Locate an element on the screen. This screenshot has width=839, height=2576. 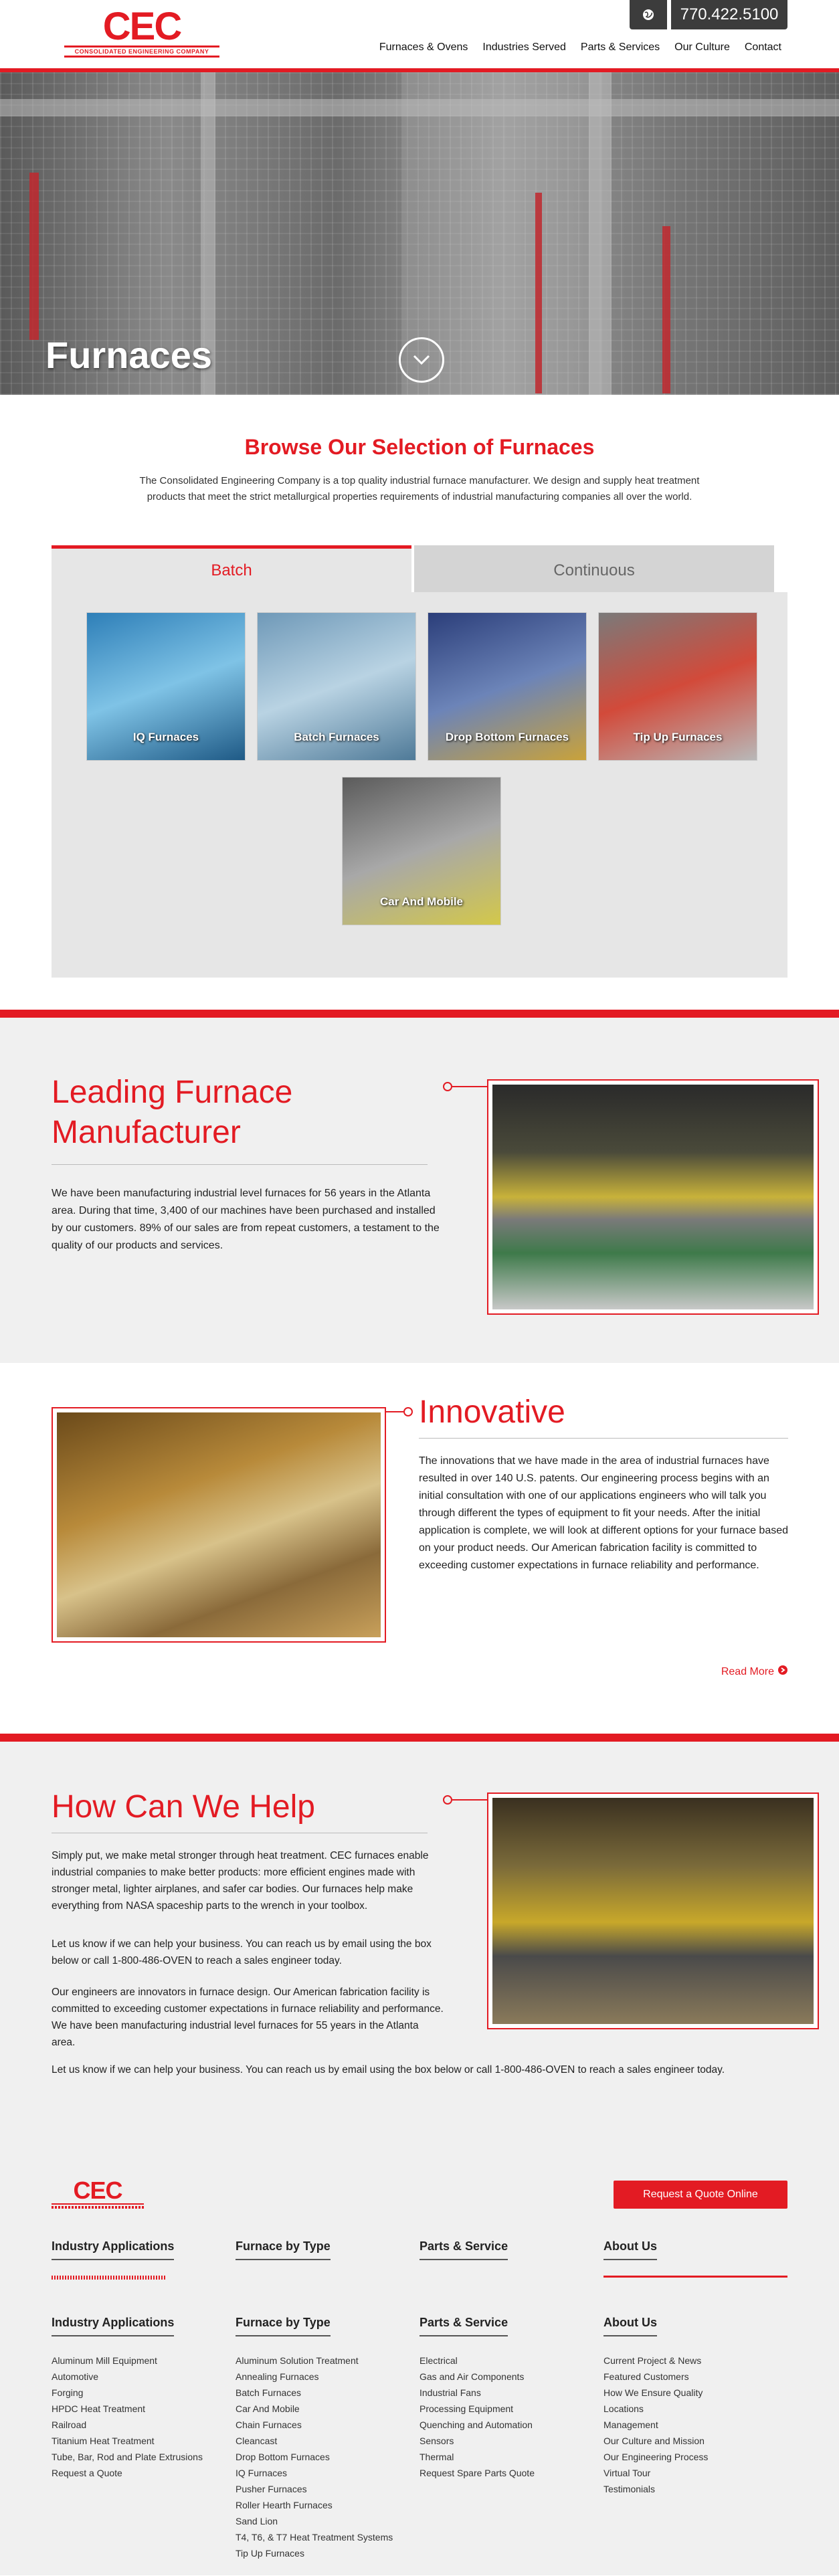
footer-link: Pusher Furnaces is located at coordinates (322, 2489).